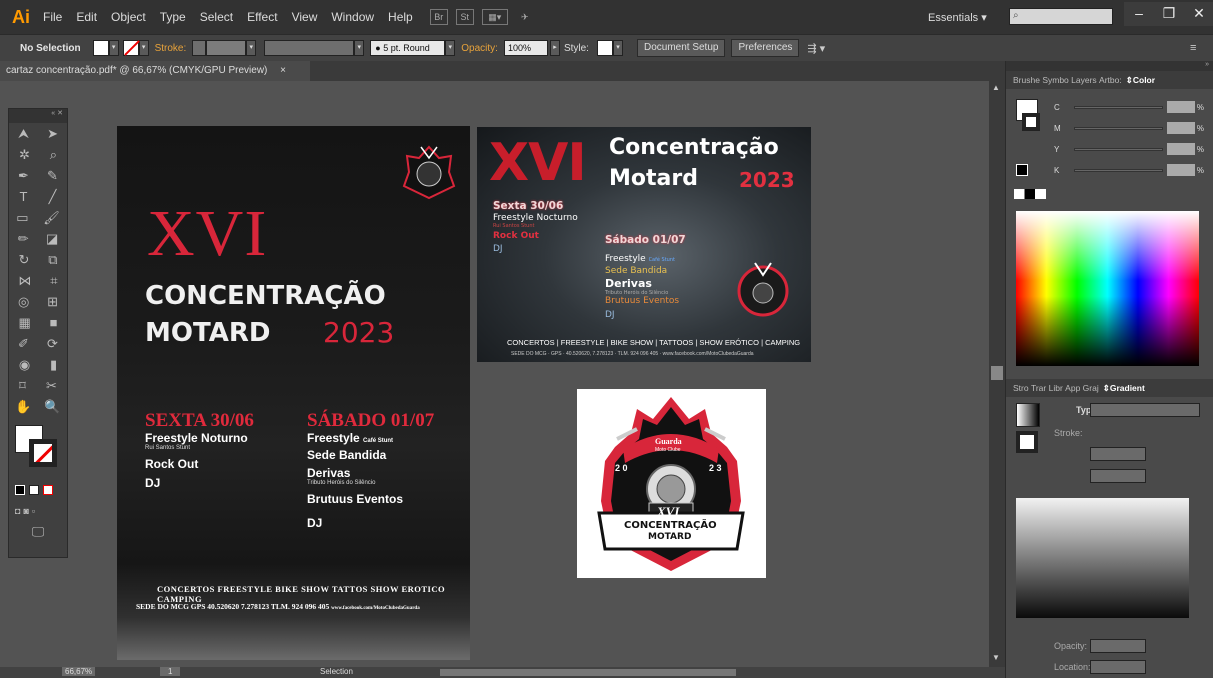 The image size is (1213, 678). I want to click on draw-normal-icon: ◘, so click(17, 511).